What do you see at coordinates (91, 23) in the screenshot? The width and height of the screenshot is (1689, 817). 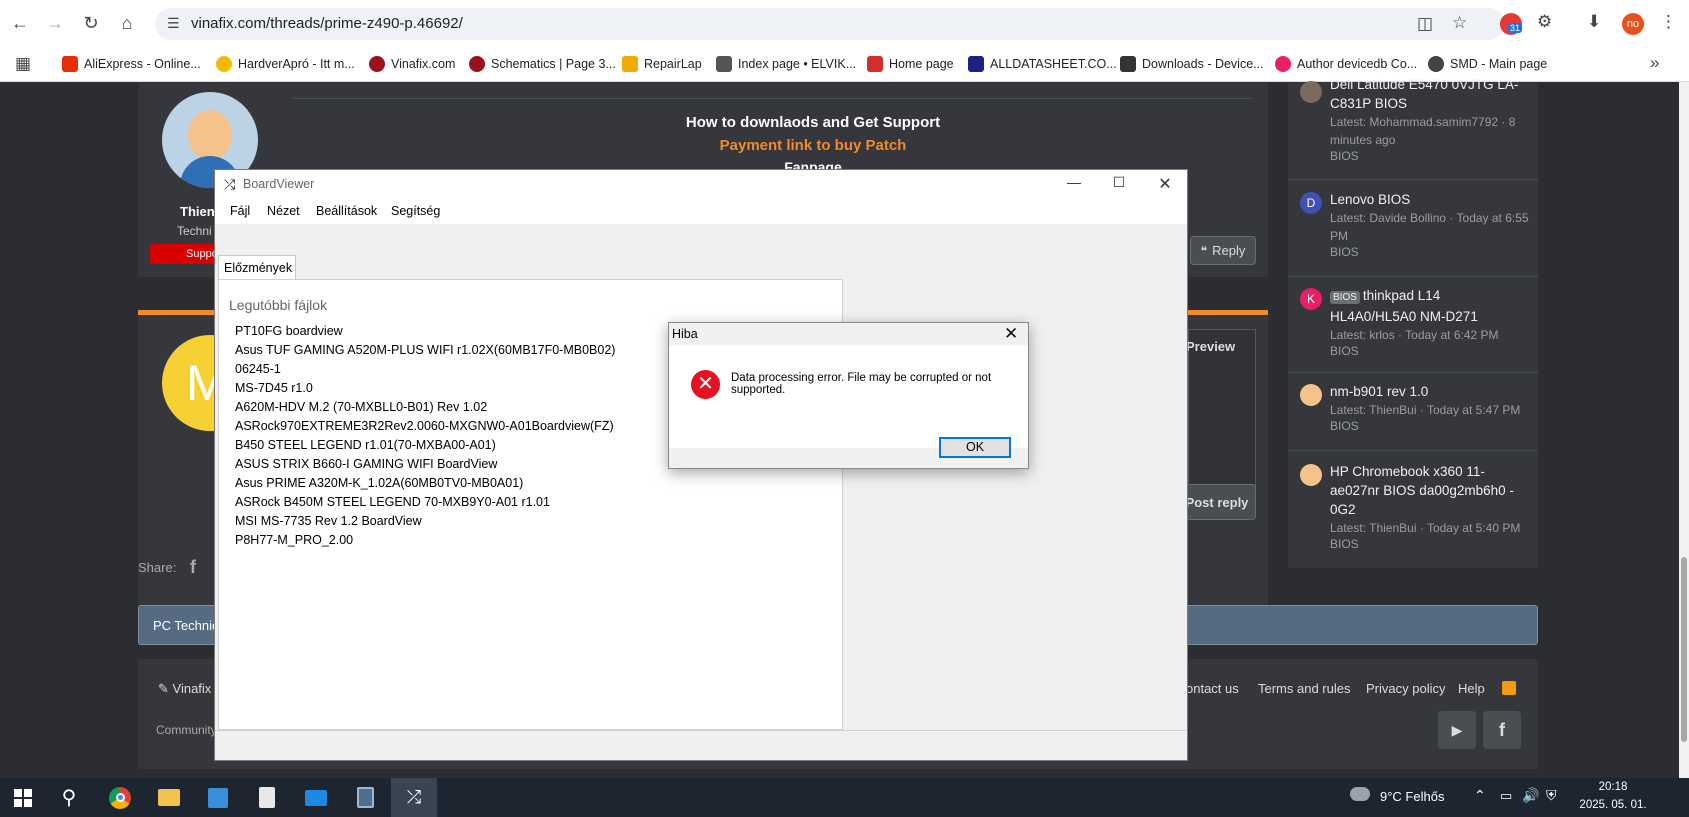 I see `reload-icon: ↻` at bounding box center [91, 23].